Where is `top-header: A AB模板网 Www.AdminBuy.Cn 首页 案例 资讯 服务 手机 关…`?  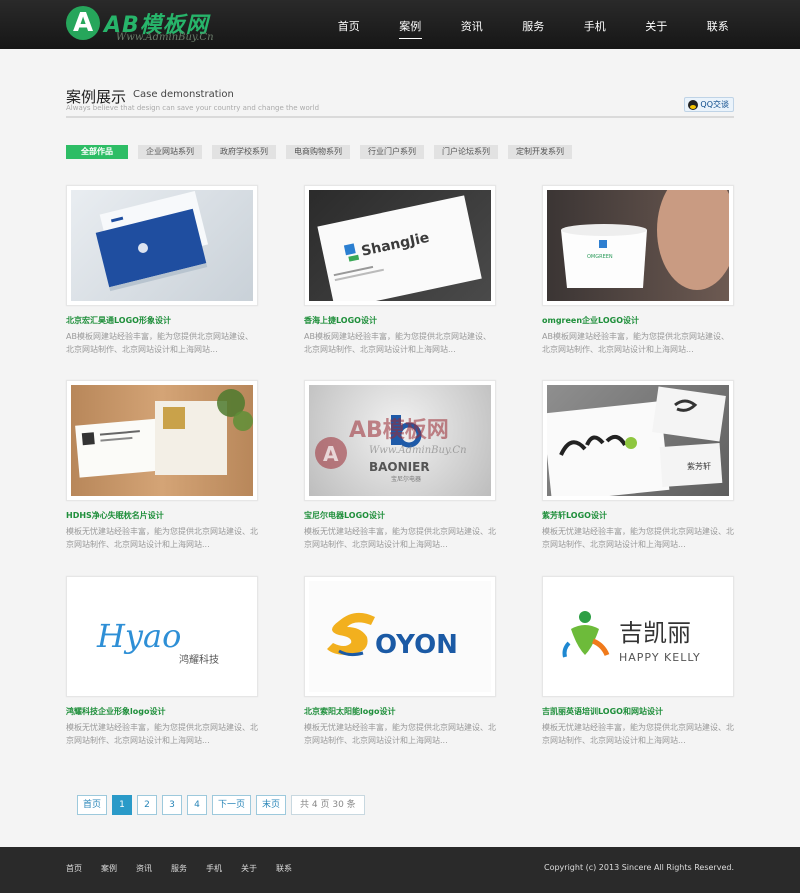
top-header: A AB模板网 Www.AdminBuy.Cn 首页 案例 资讯 服务 手机 关… is located at coordinates (400, 24).